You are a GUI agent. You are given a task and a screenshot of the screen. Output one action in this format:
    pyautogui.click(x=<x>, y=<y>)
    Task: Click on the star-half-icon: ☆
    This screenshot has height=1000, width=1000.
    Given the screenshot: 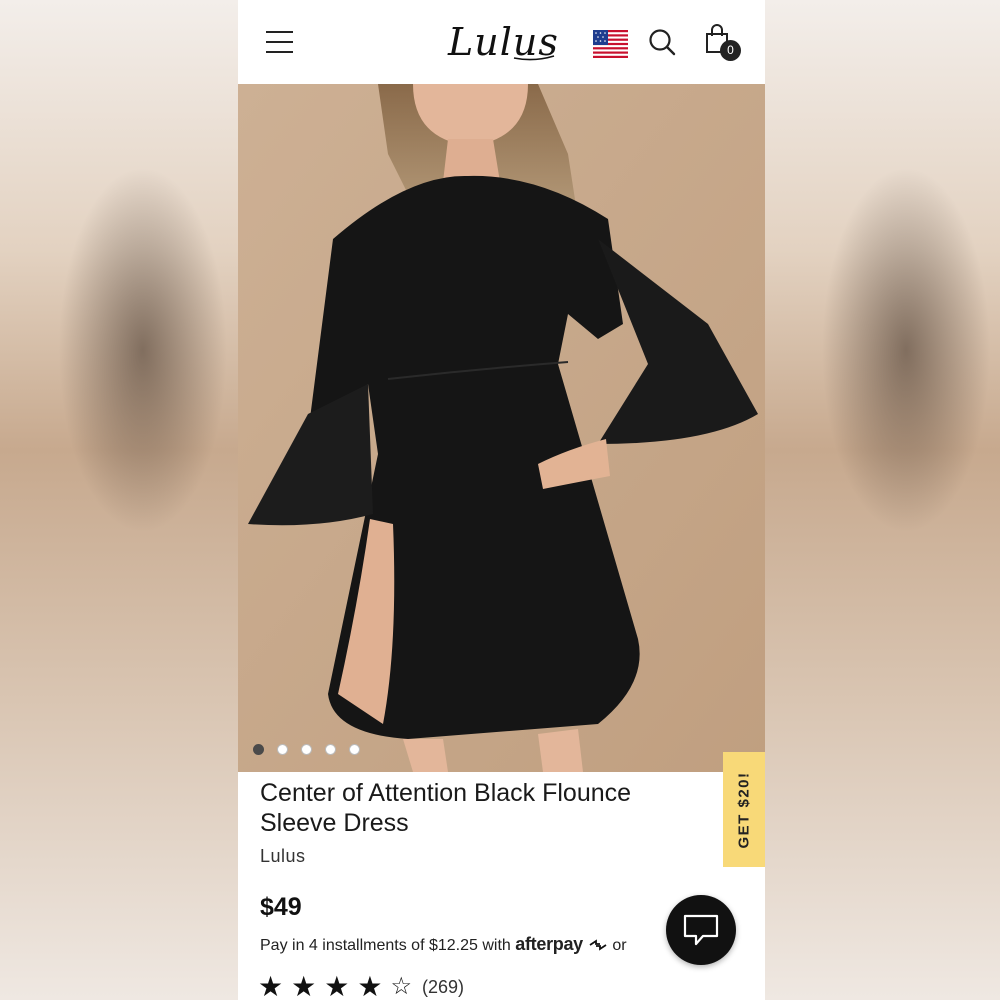 What is the action you would take?
    pyautogui.click(x=401, y=986)
    